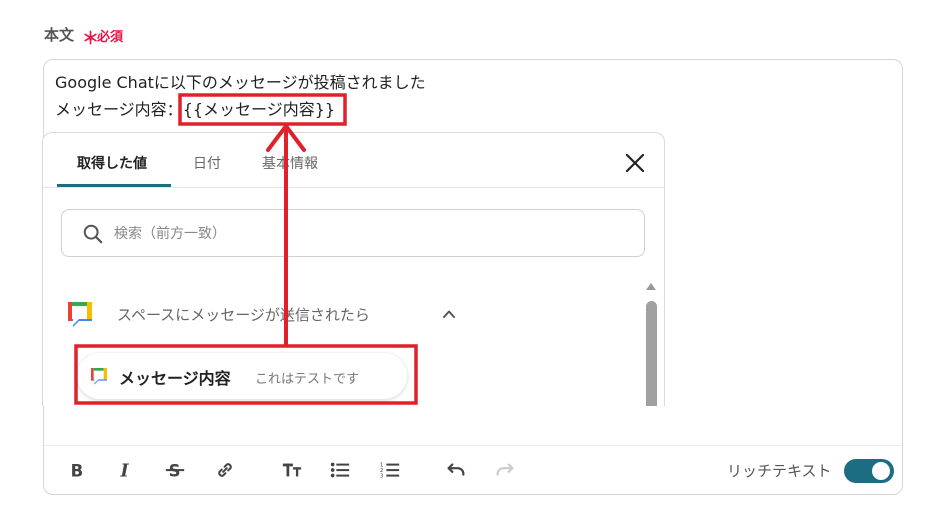 Image resolution: width=938 pixels, height=516 pixels. I want to click on required-text: 必須, so click(110, 37).